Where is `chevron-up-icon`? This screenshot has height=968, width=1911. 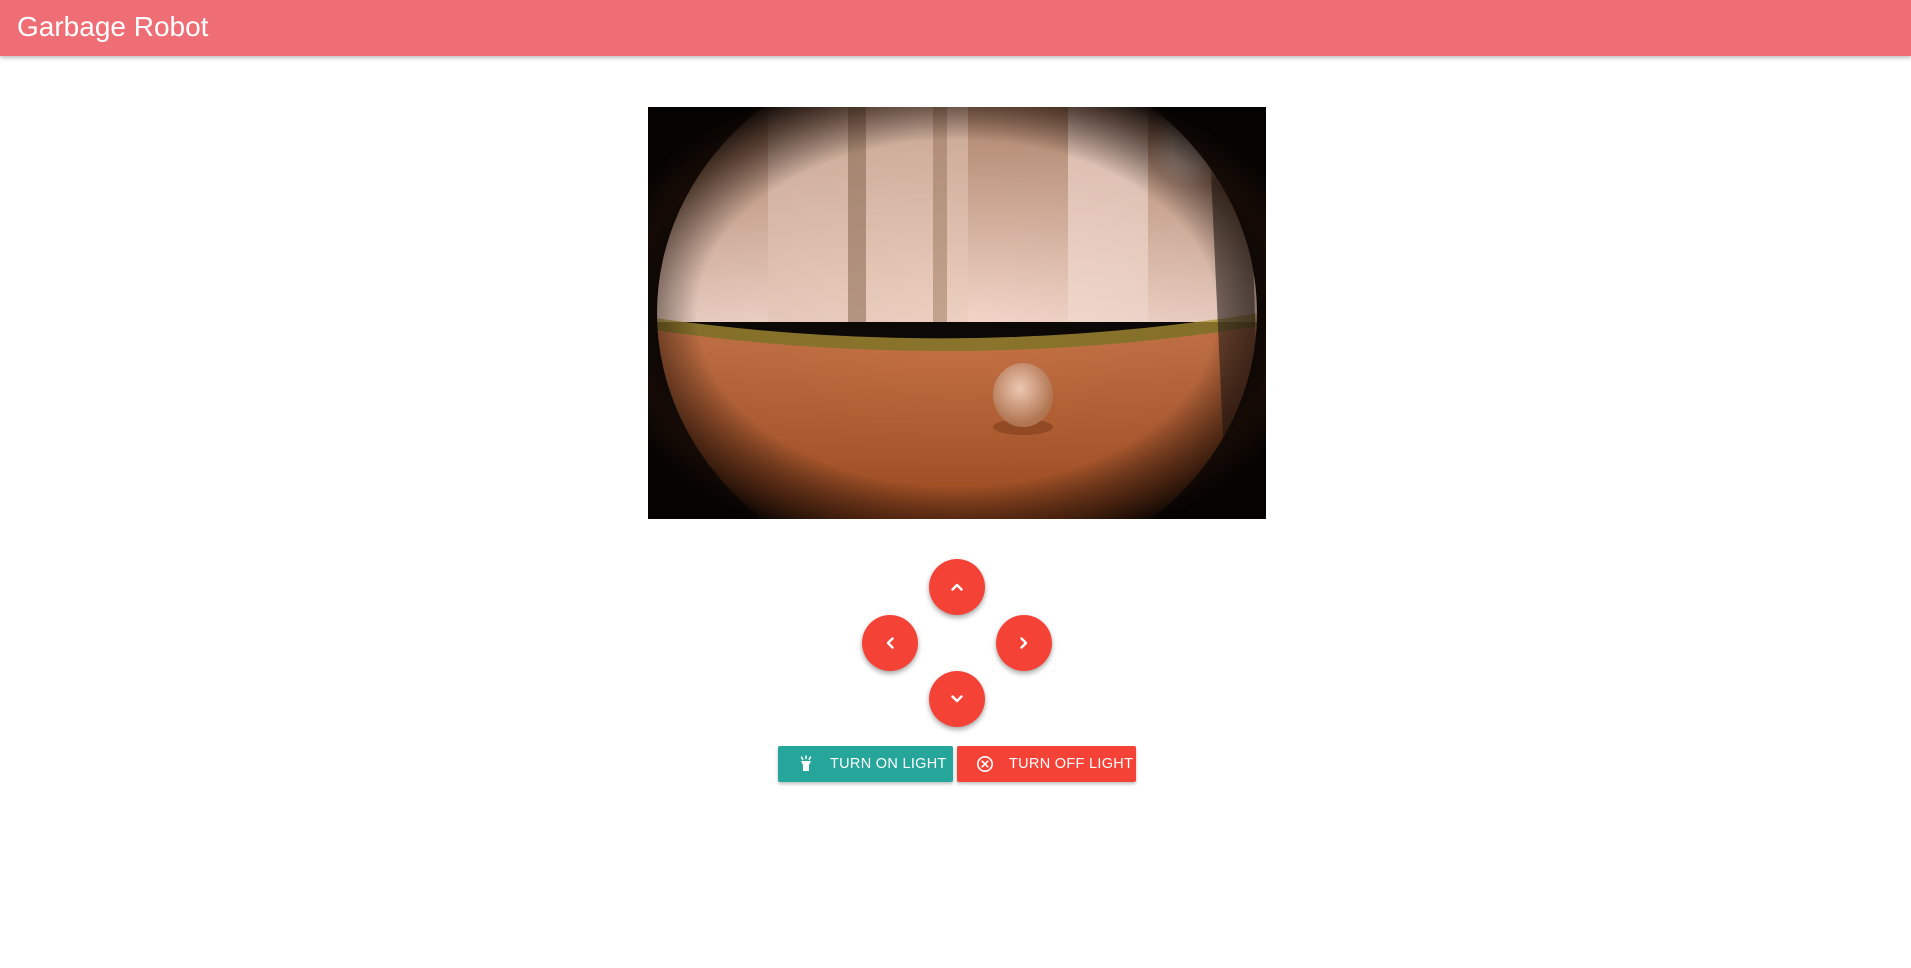 chevron-up-icon is located at coordinates (957, 587).